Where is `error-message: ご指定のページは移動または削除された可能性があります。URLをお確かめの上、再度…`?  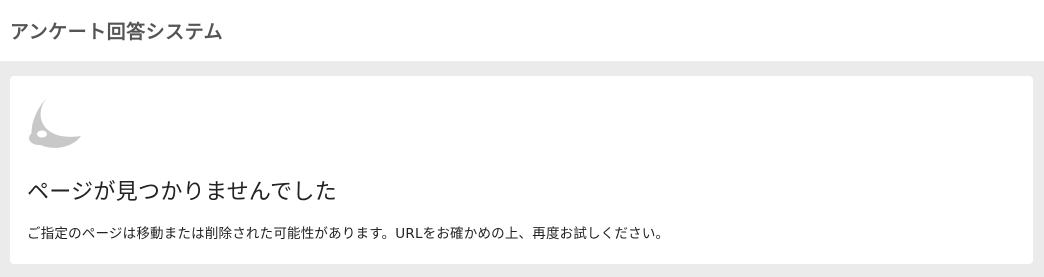 error-message: ご指定のページは移動または削除された可能性があります。URLをお確かめの上、再度… is located at coordinates (348, 234).